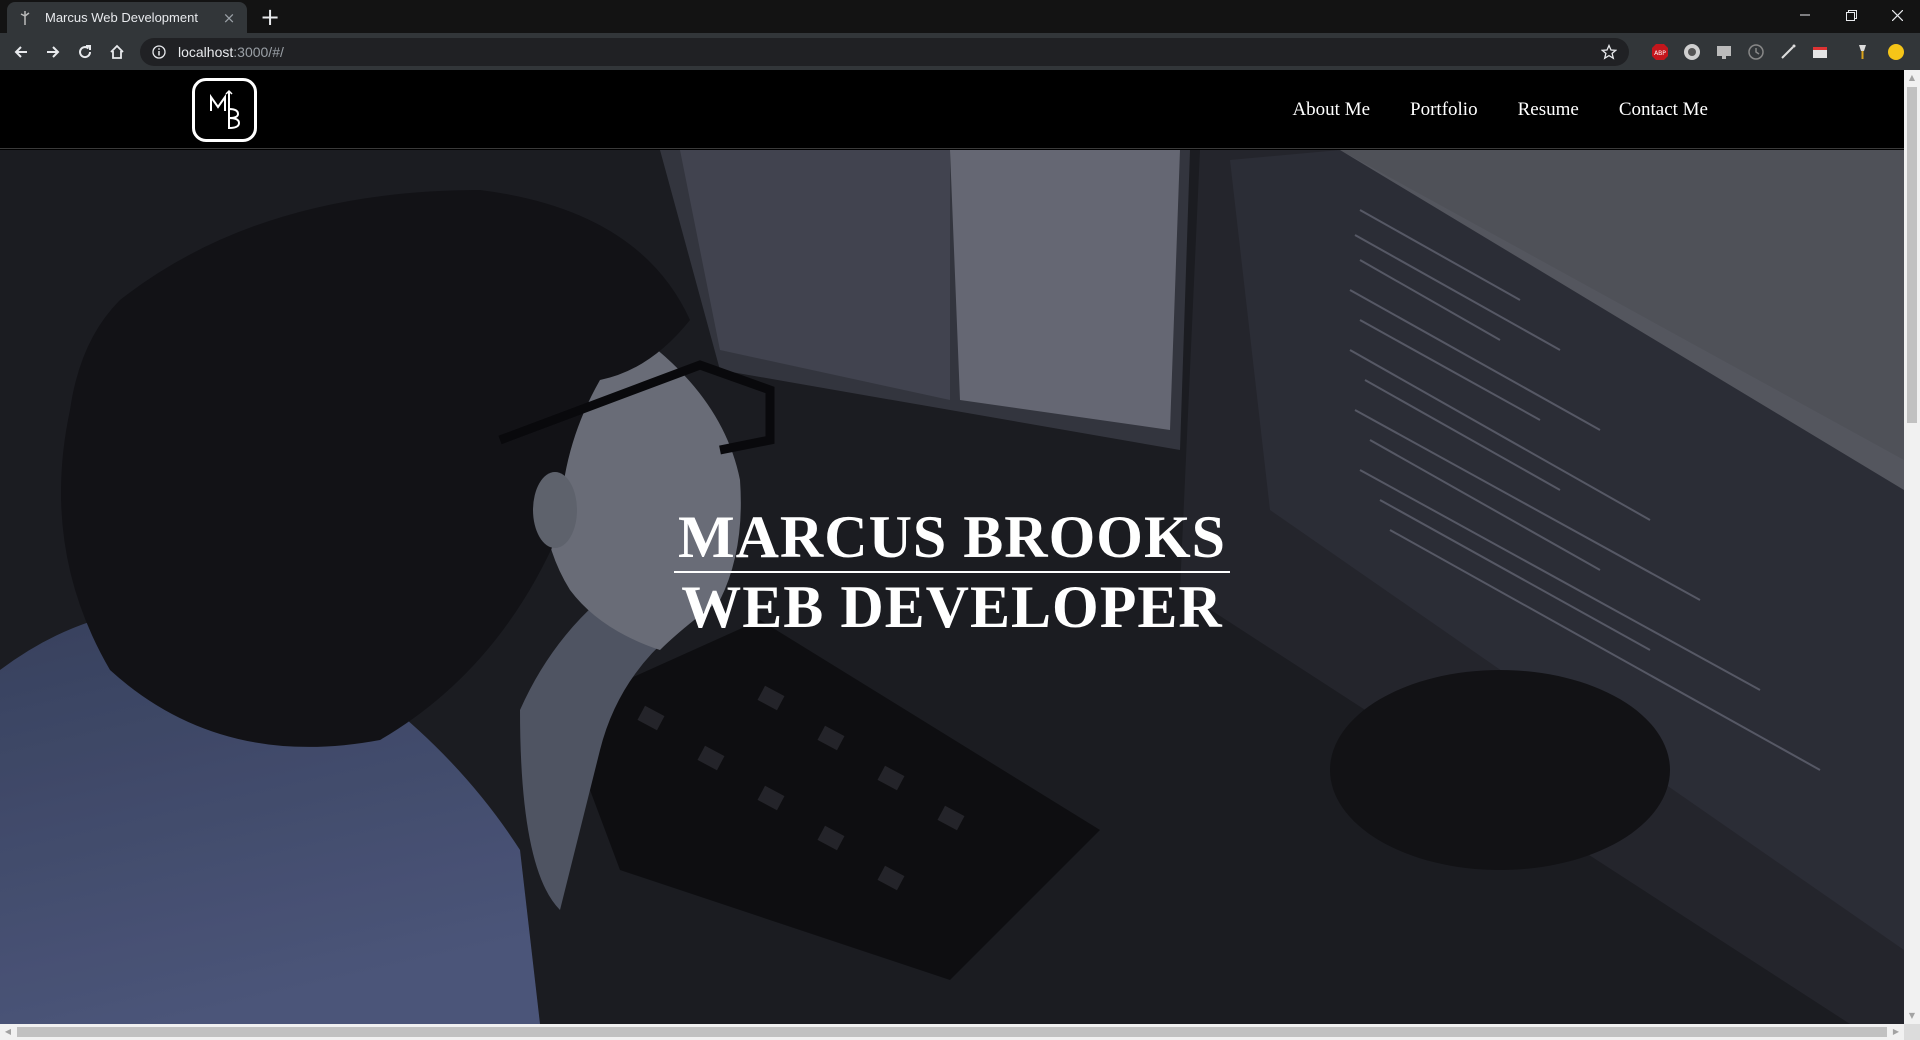  I want to click on close-window-icon, so click(1897, 15).